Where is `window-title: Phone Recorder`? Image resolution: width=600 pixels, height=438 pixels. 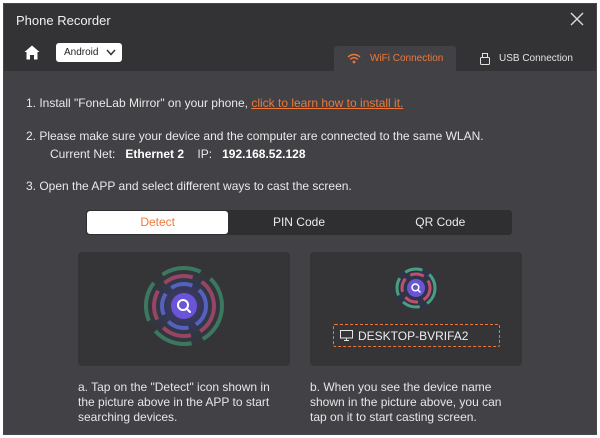 window-title: Phone Recorder is located at coordinates (63, 20).